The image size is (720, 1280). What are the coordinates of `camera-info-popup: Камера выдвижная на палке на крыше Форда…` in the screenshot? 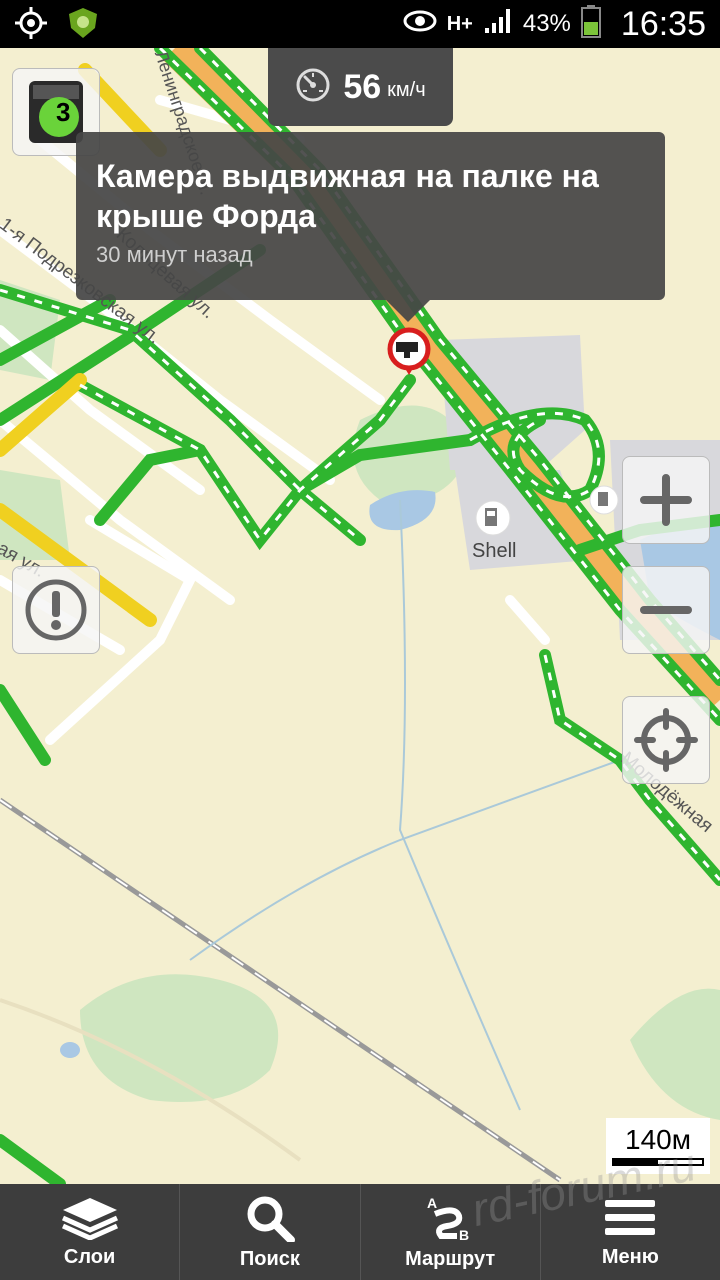 It's located at (370, 227).